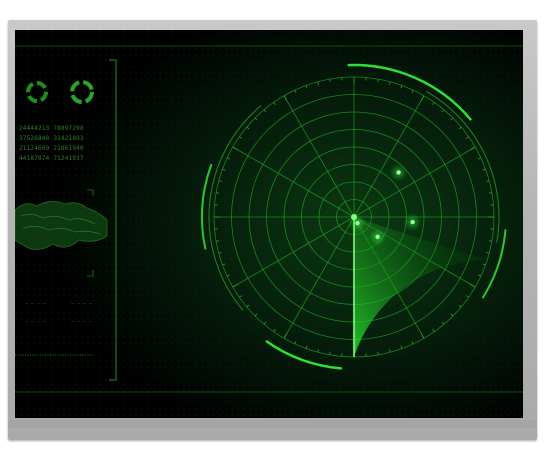 Image resolution: width=547 pixels, height=456 pixels. Describe the element at coordinates (36, 304) in the screenshot. I see `small-label-1: — — — —` at that location.